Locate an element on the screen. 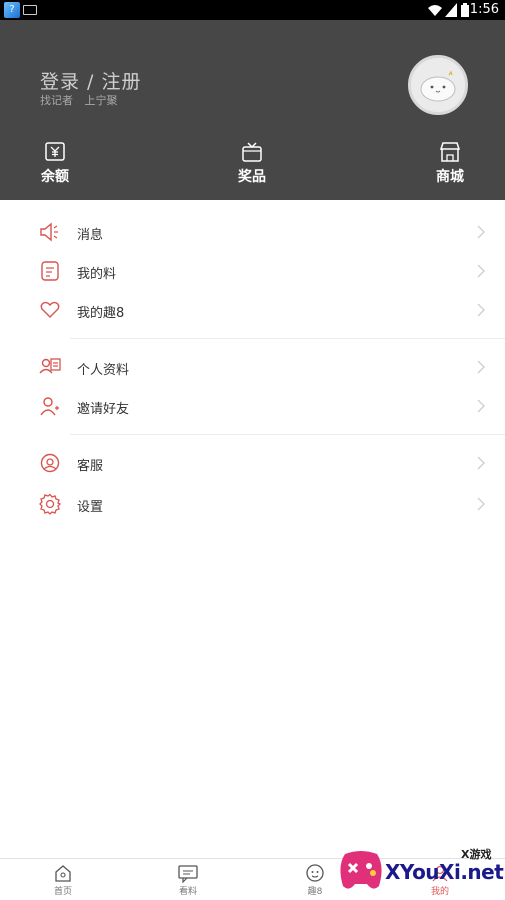  menu-item-profile: 个人资料 is located at coordinates (252, 367).